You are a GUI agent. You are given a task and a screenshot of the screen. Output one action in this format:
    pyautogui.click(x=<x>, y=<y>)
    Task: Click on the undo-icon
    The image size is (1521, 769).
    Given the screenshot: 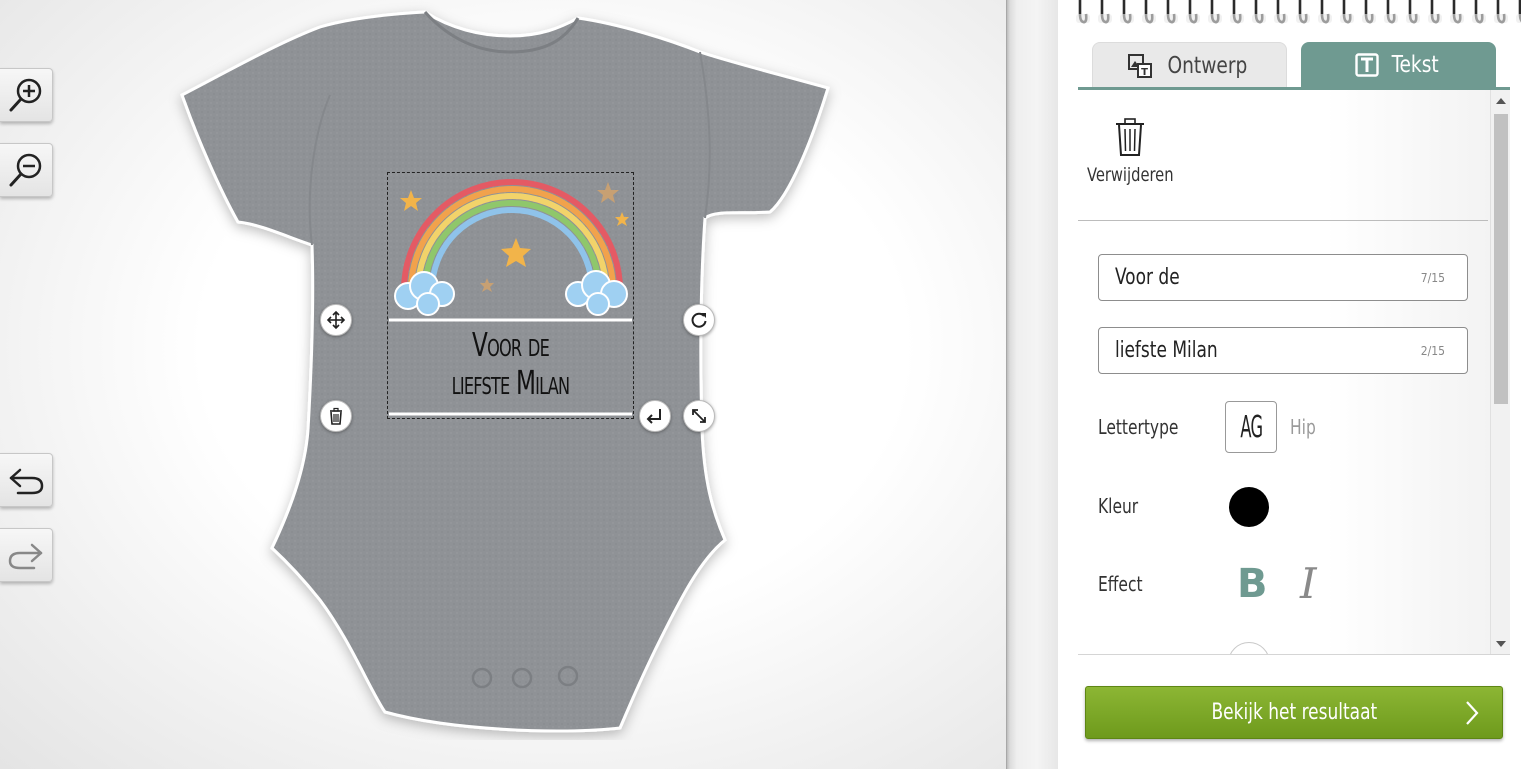 What is the action you would take?
    pyautogui.click(x=26, y=481)
    